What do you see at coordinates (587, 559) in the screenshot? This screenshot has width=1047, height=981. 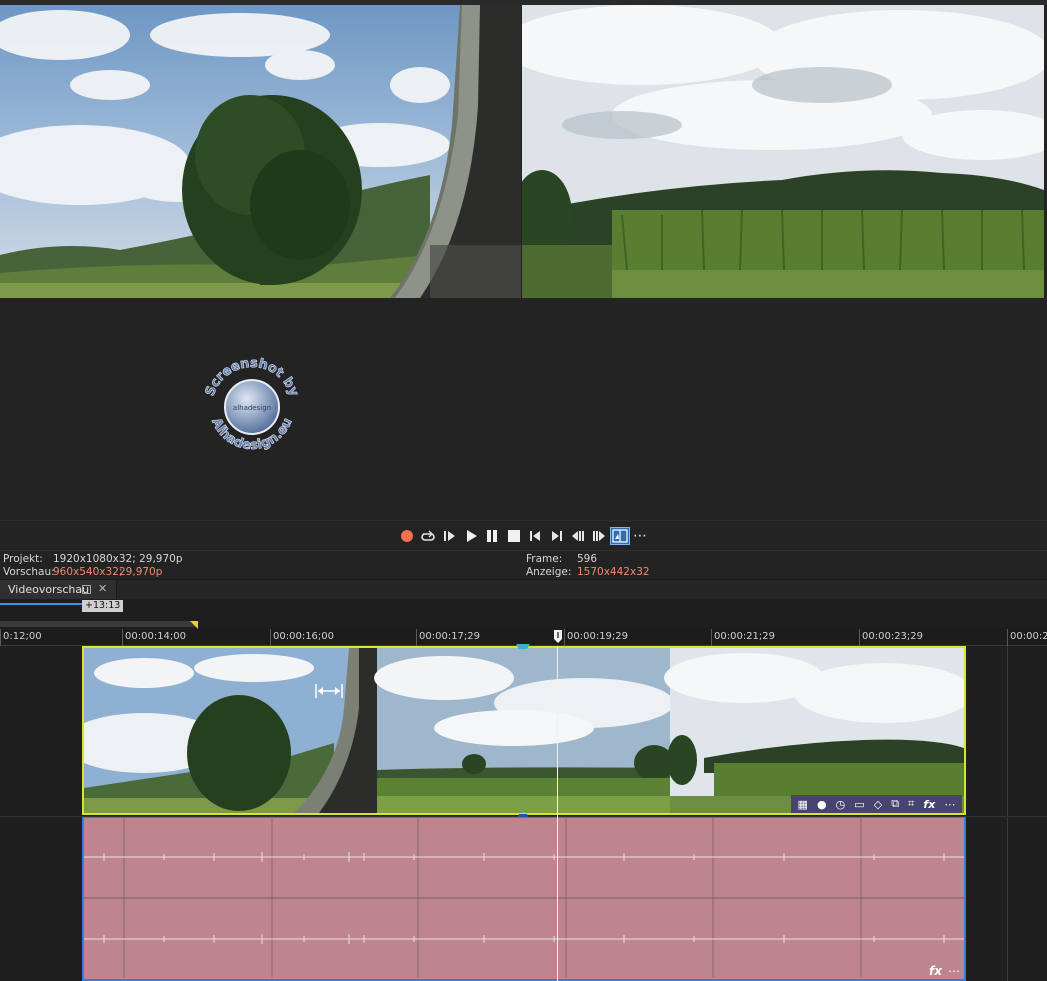 I see `frame-value: 596` at bounding box center [587, 559].